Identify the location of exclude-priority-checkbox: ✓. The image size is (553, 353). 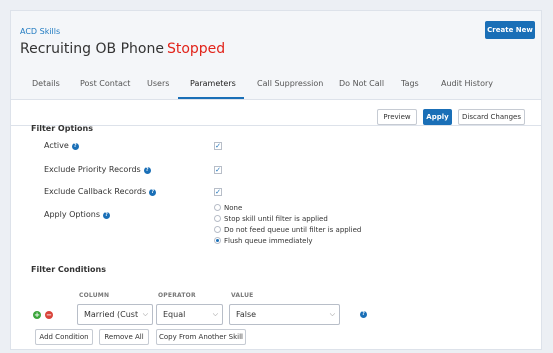
(218, 170).